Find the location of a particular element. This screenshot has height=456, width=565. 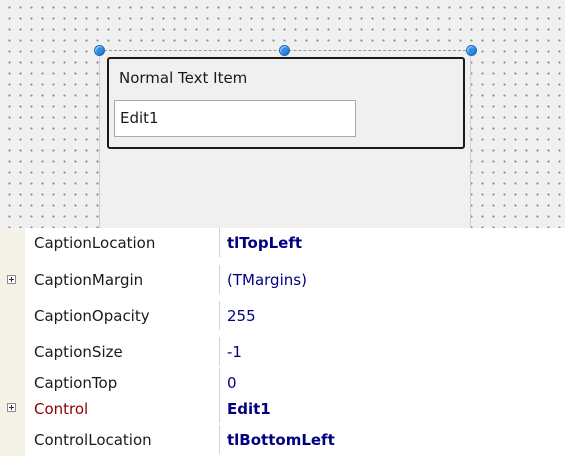

property-name: CaptionOpacity is located at coordinates (92, 316).